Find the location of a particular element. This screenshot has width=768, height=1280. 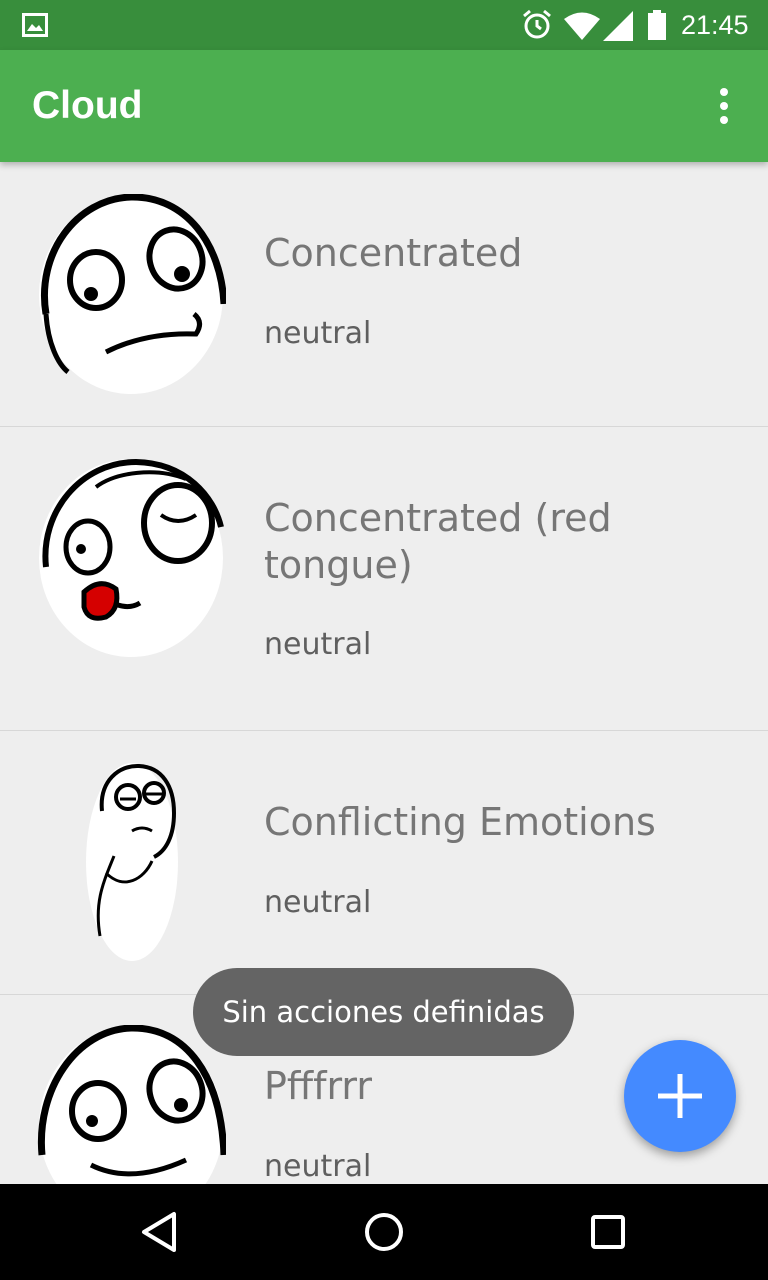

toast: Sin acciones definidas is located at coordinates (383, 1012).